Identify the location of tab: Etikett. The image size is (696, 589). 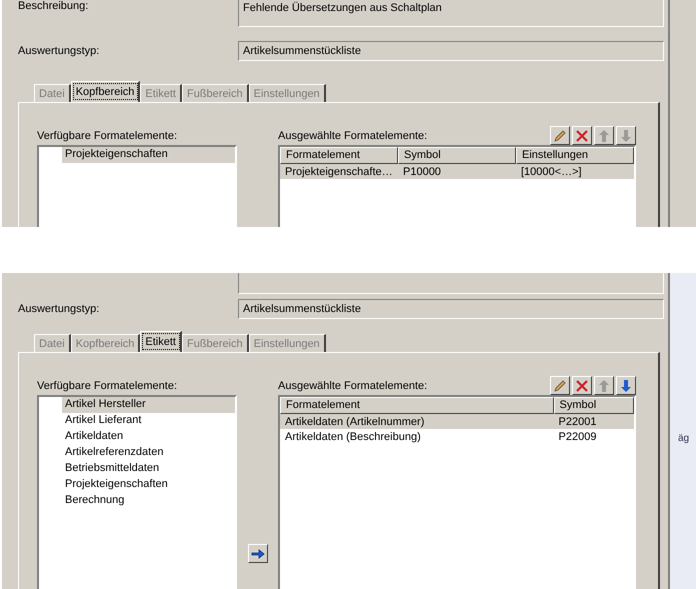
(161, 341).